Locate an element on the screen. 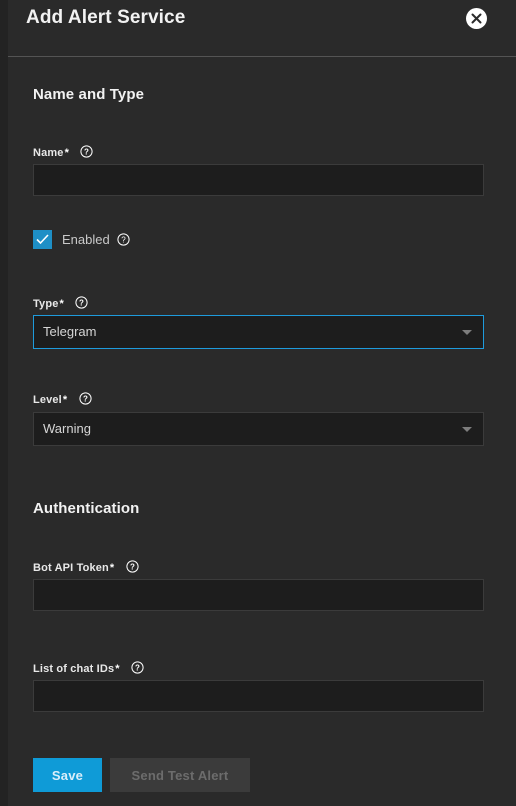  chat-ids-label-text: List of chat IDs is located at coordinates (74, 669).